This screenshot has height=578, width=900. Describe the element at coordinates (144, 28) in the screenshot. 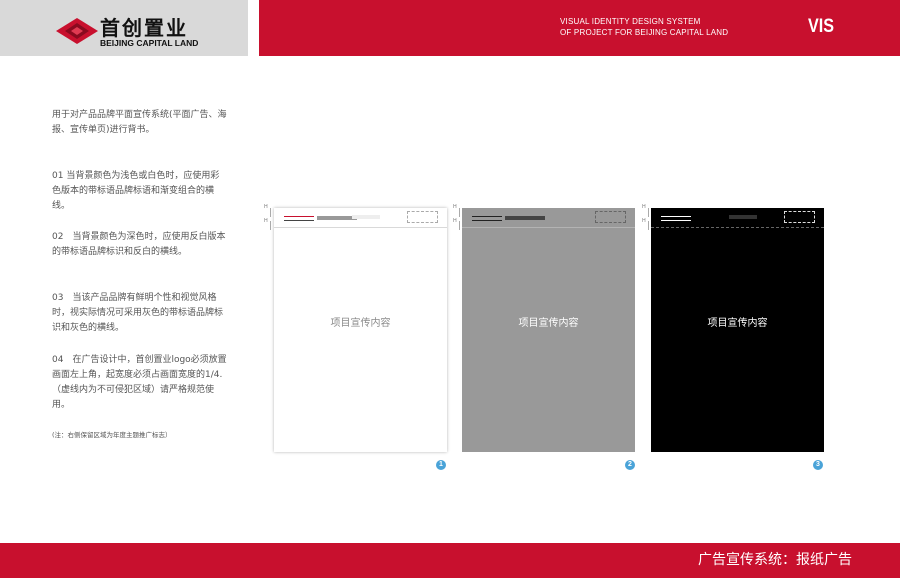

I see `logo-chinese-name: 首创置业` at that location.